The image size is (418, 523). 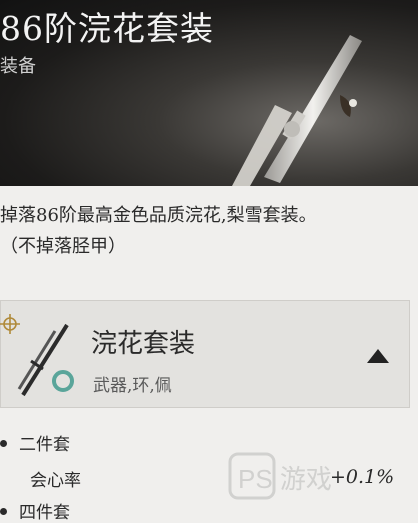 What do you see at coordinates (18, 66) in the screenshot?
I see `item-category: 装备` at bounding box center [18, 66].